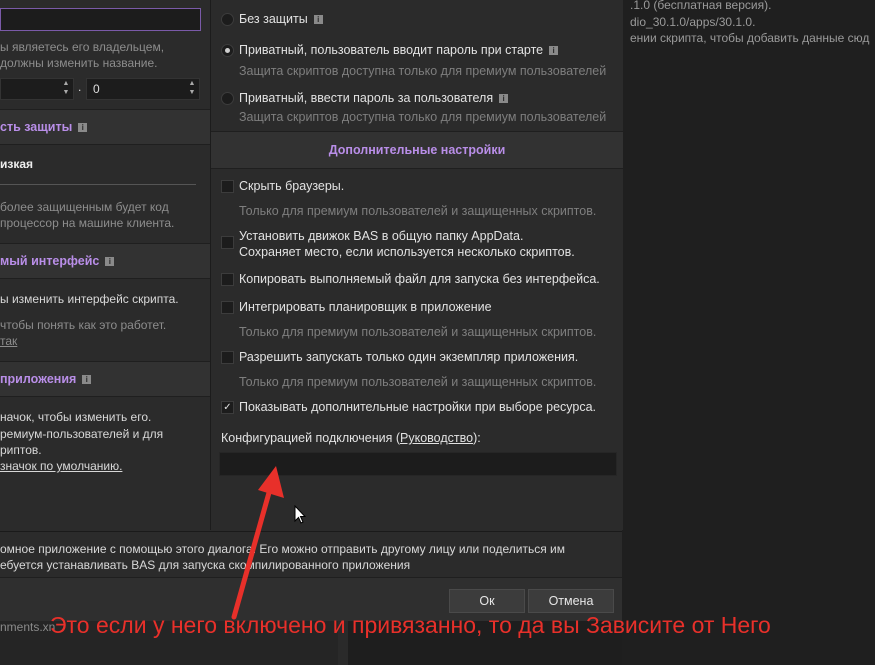  I want to click on background-log-line: ении скрипта, чтобы добавить данные сюд, so click(750, 38).